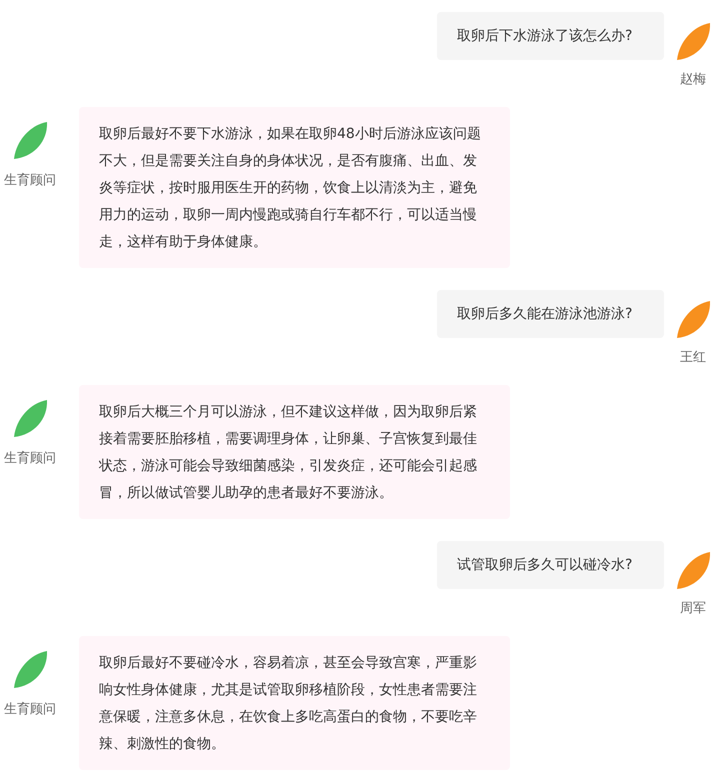 The height and width of the screenshot is (776, 726). I want to click on question-bubble: 试管取卵后多久可以碰冷水?, so click(550, 565).